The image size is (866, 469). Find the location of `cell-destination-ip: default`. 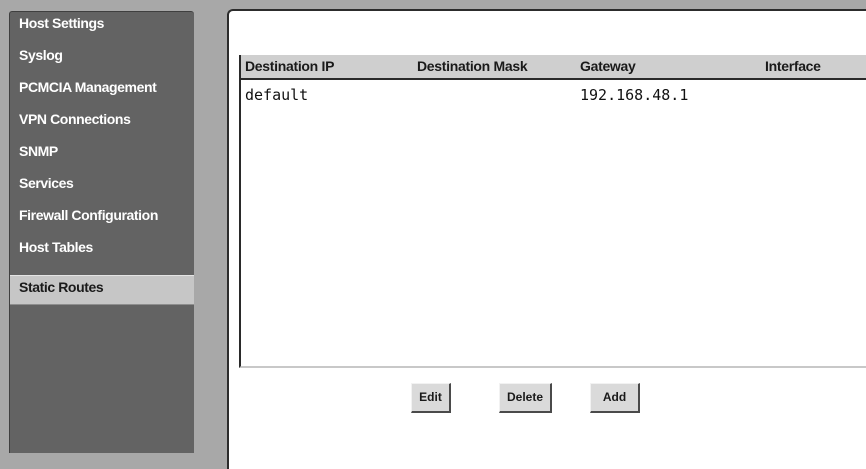

cell-destination-ip: default is located at coordinates (277, 95).